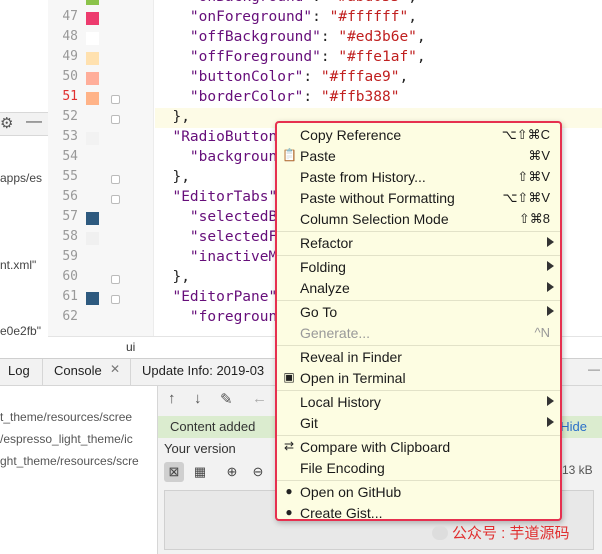  Describe the element at coordinates (418, 468) in the screenshot. I see `menu-item-file-encoding: File Encoding` at that location.